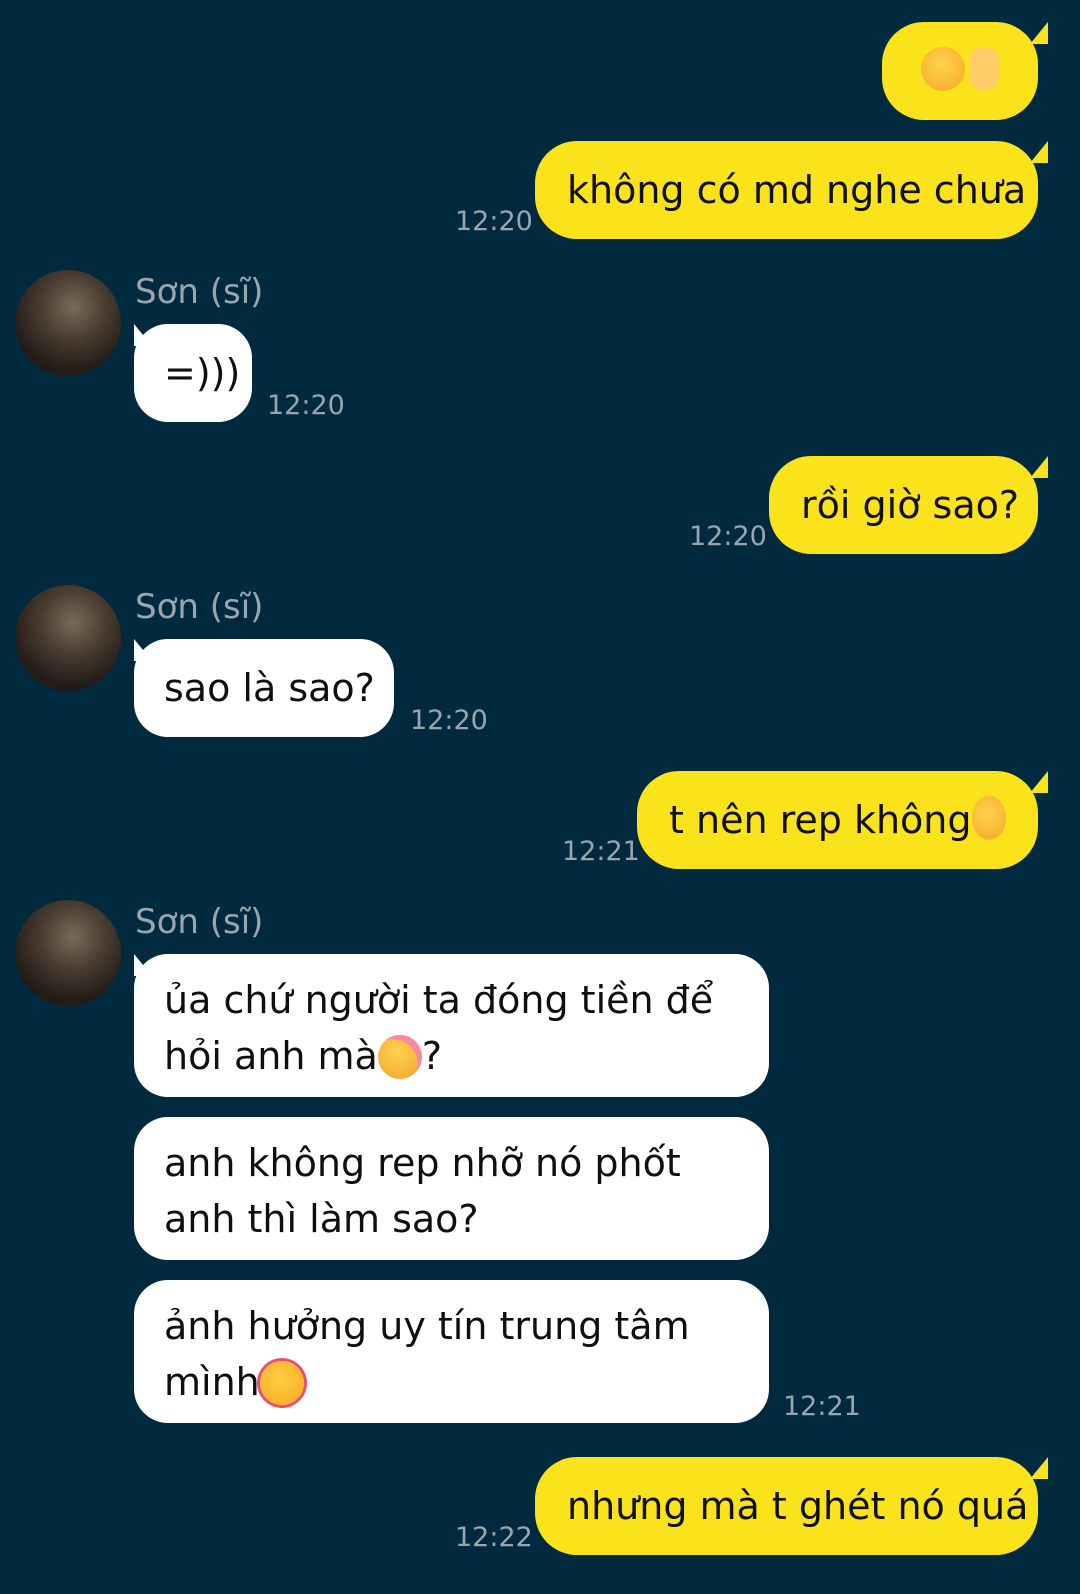 This screenshot has height=1594, width=1080. I want to click on message-text: sao là sao?, so click(269, 688).